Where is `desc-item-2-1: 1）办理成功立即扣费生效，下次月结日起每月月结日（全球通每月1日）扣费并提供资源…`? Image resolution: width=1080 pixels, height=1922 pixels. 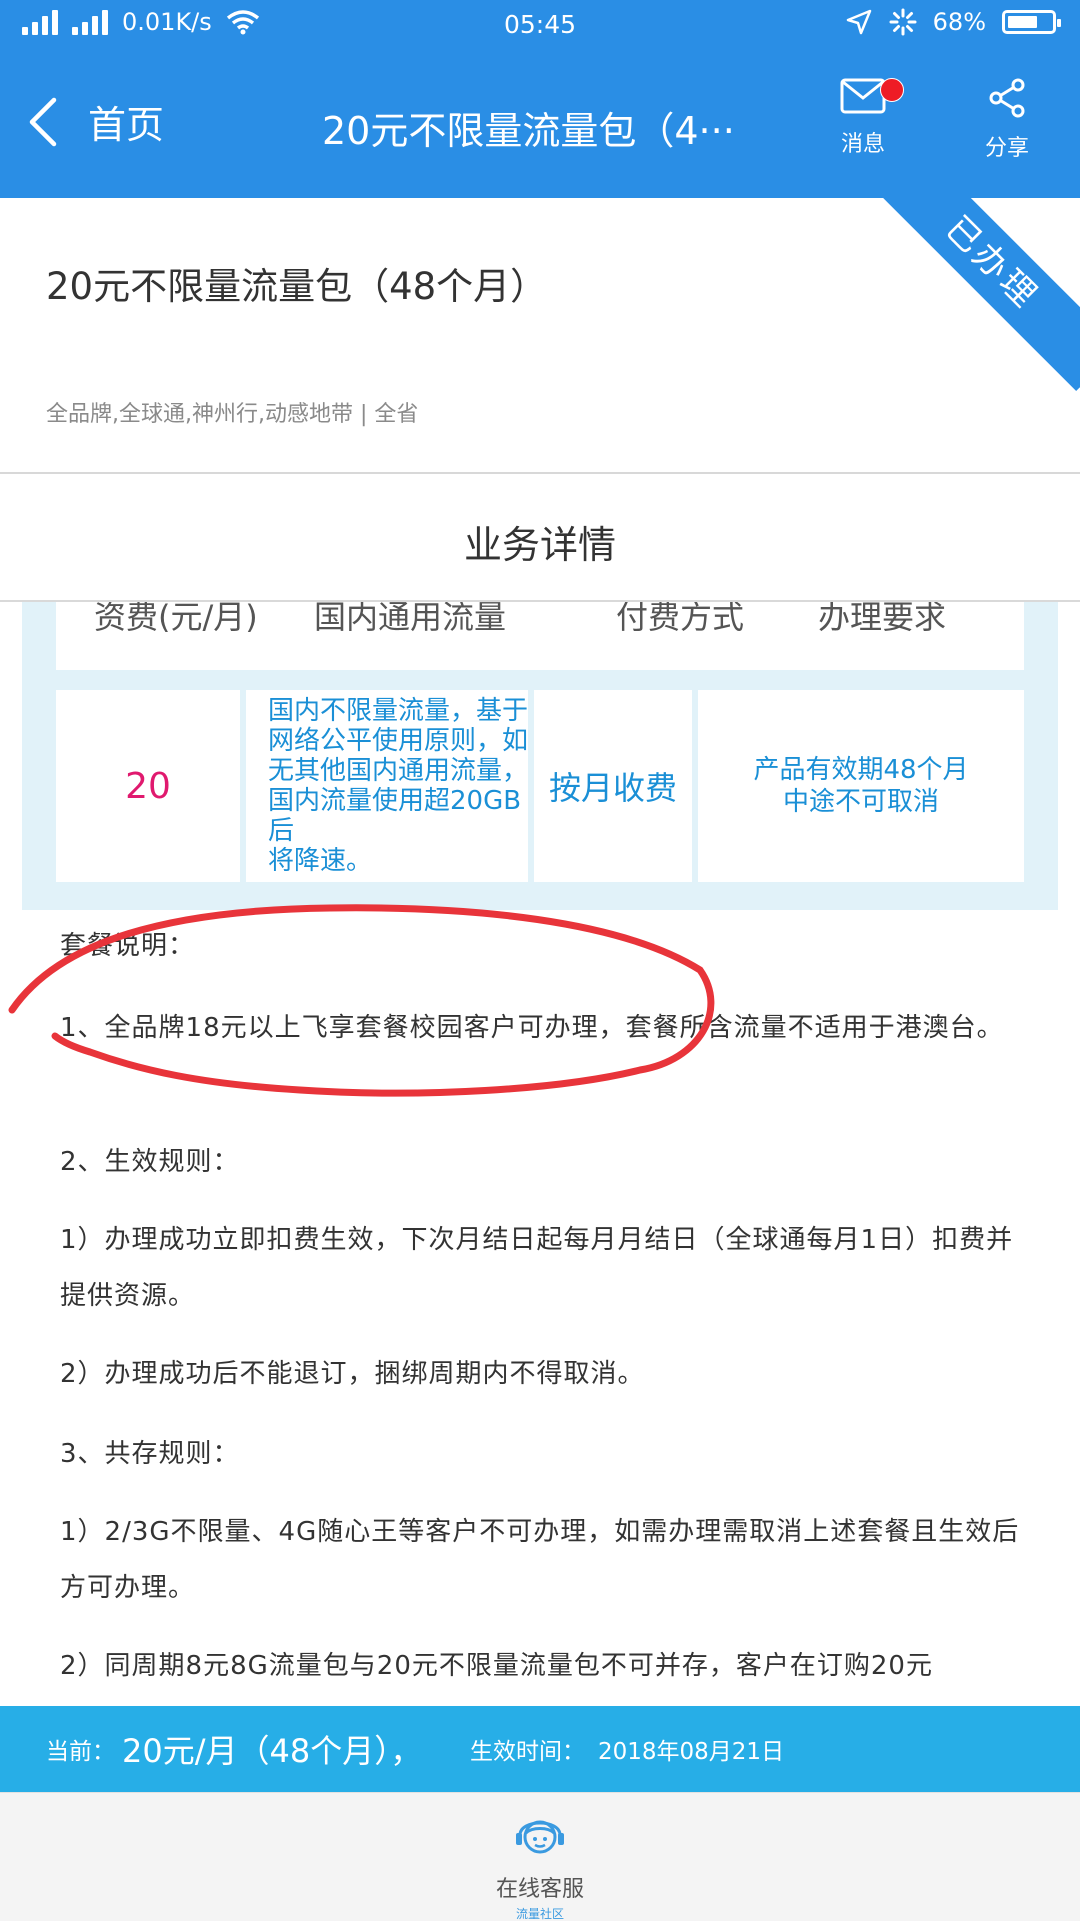
desc-item-2-1: 1）办理成功立即扣费生效，下次月结日起每月月结日（全球通每月1日）扣费并提供资源… is located at coordinates (537, 1268).